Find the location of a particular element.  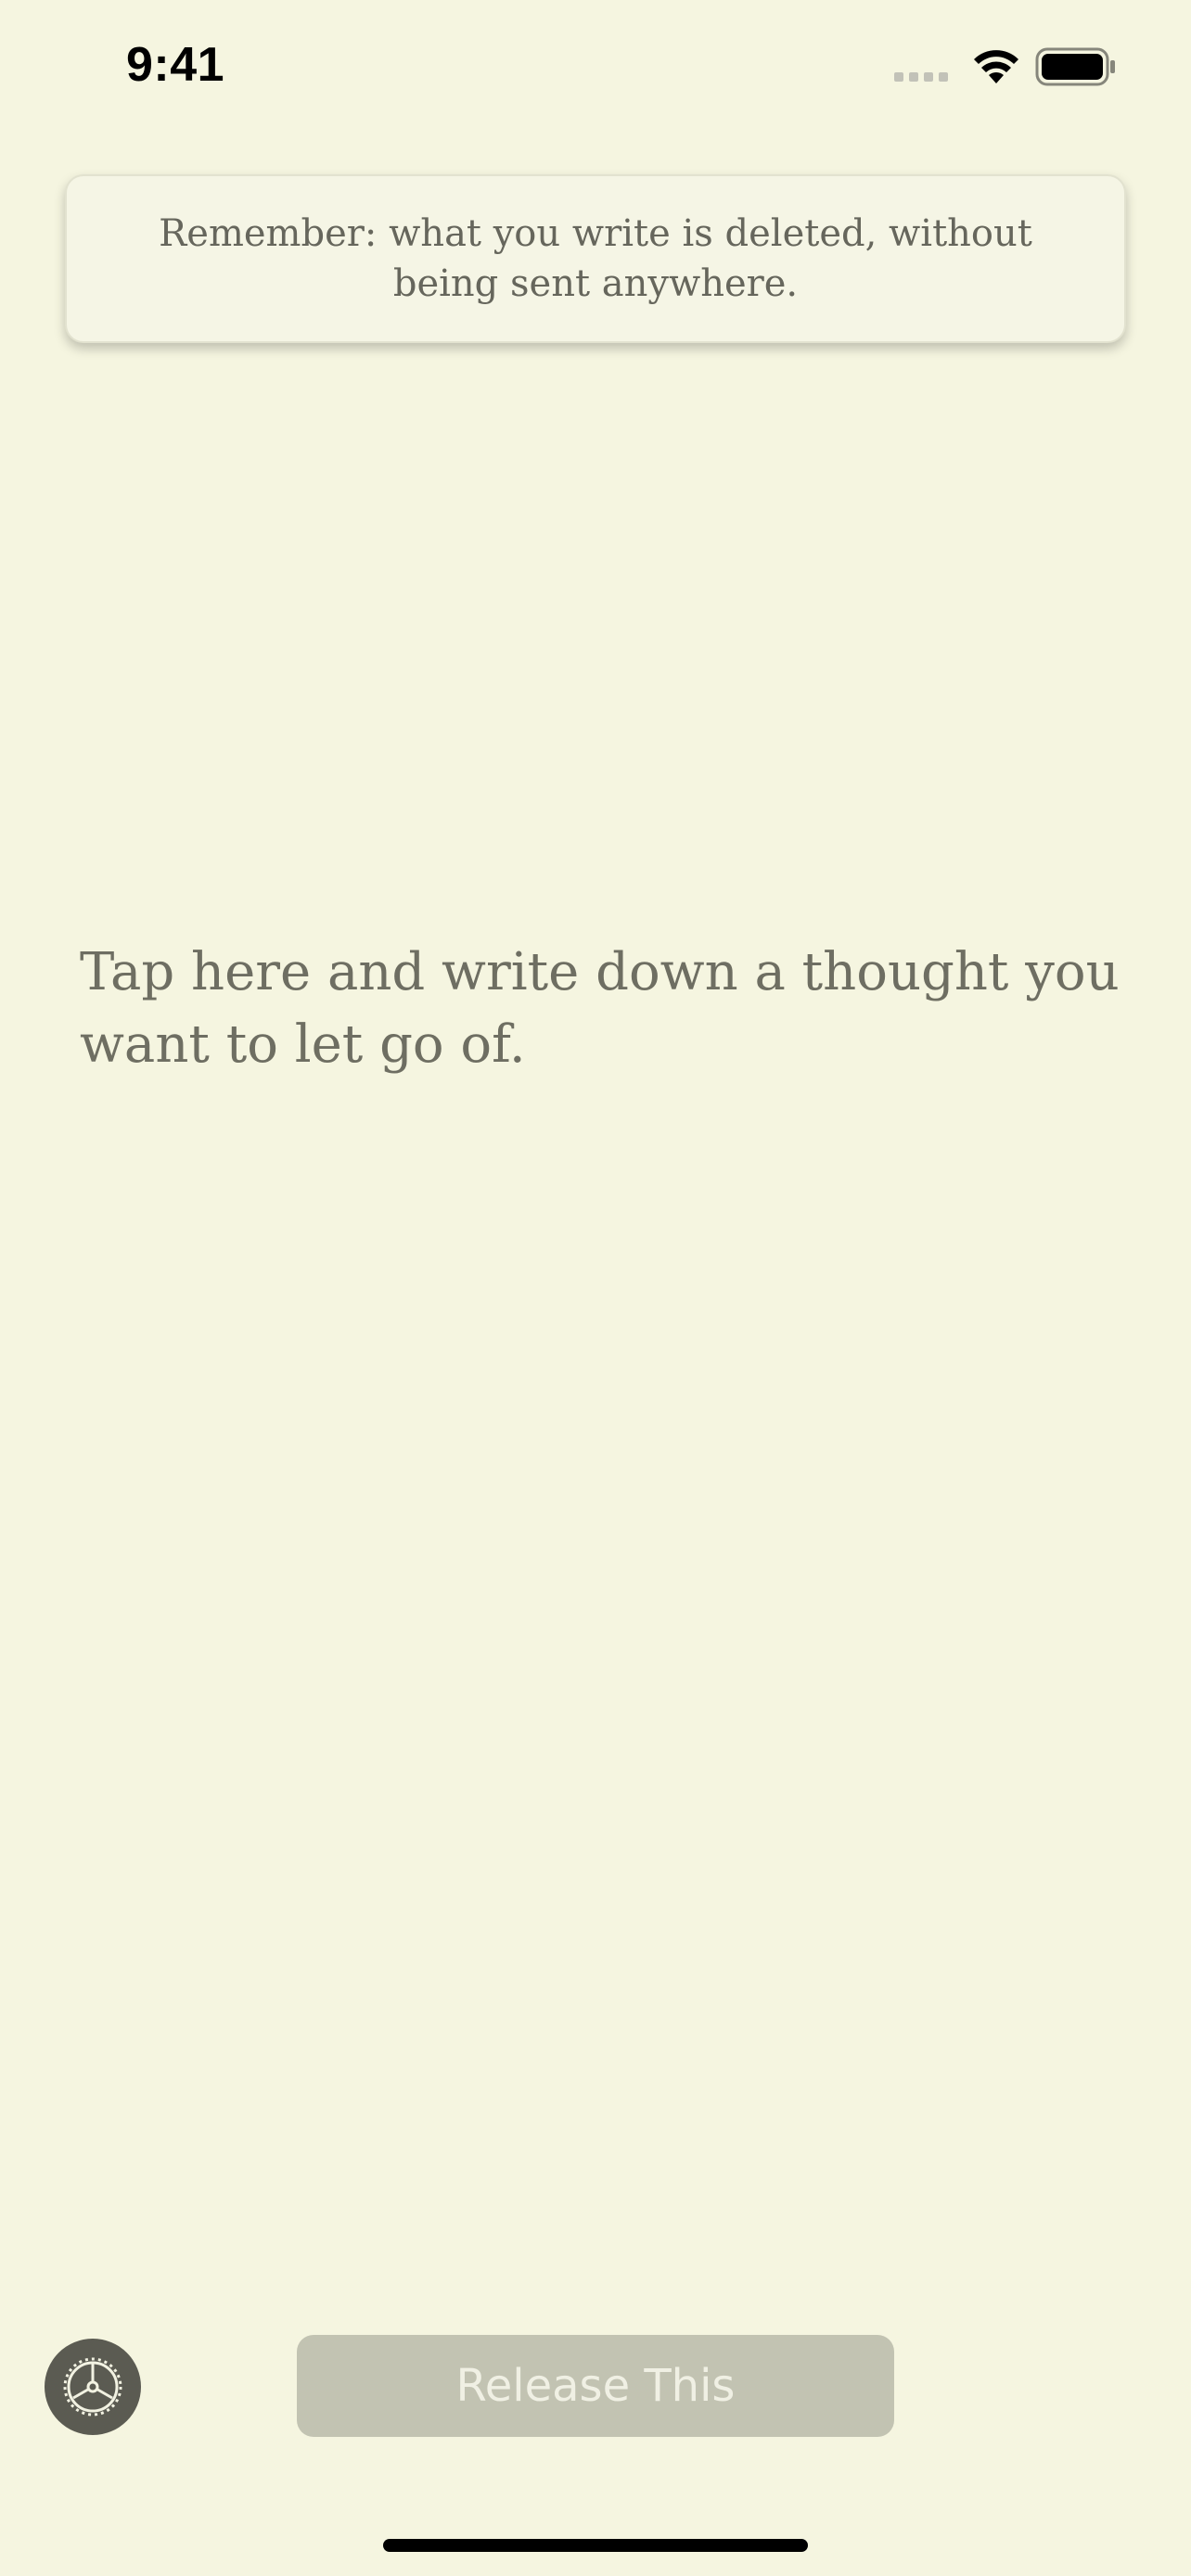

home-indicator is located at coordinates (595, 2545).